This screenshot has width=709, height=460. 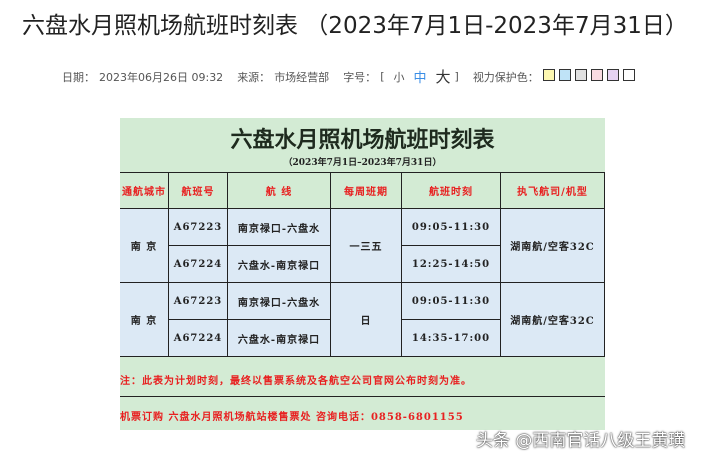 I want to click on color-swatches, so click(x=590, y=76).